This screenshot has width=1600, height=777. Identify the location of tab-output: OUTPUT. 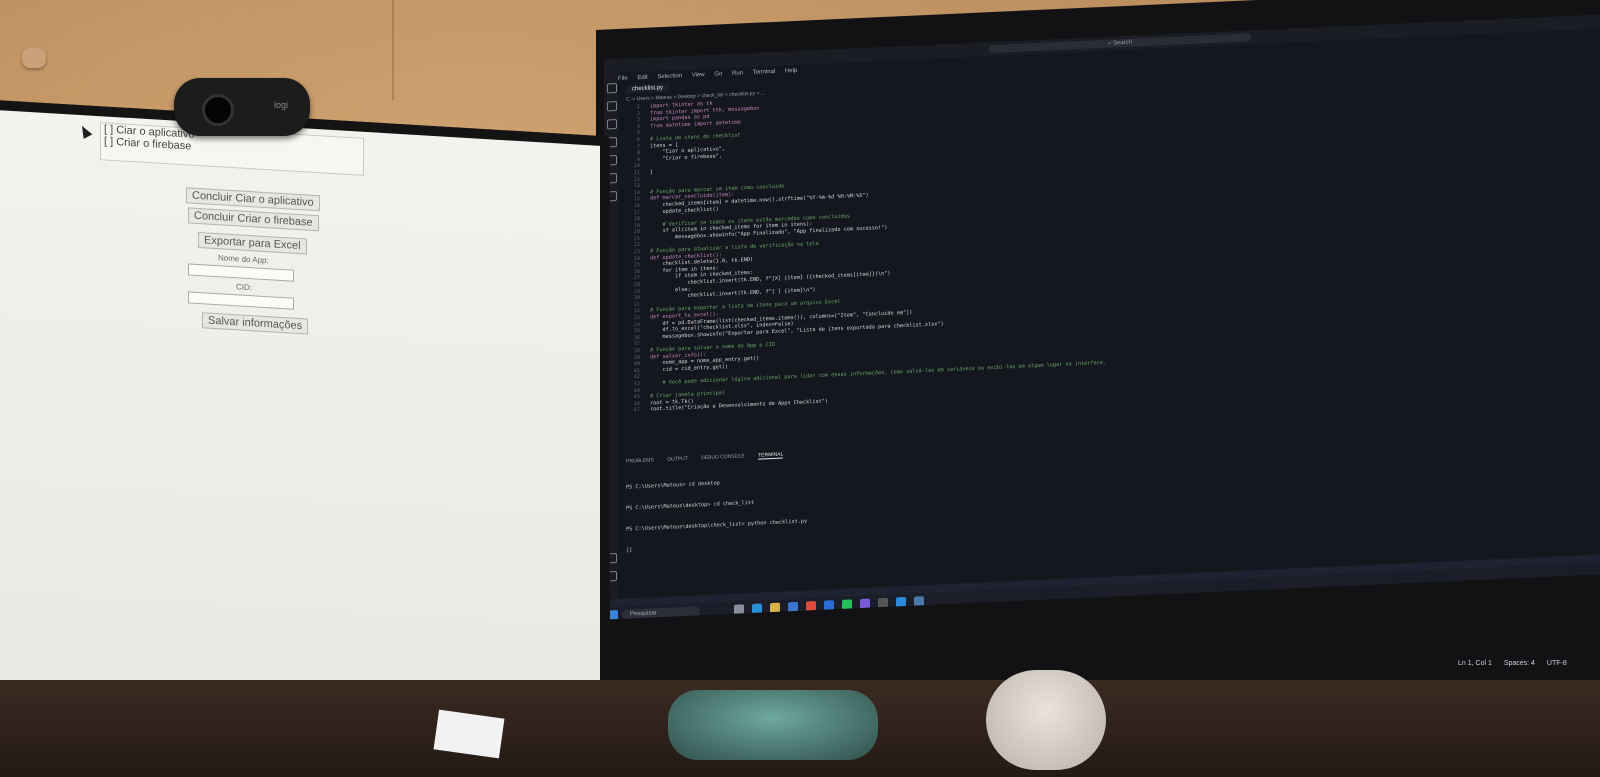
(677, 459).